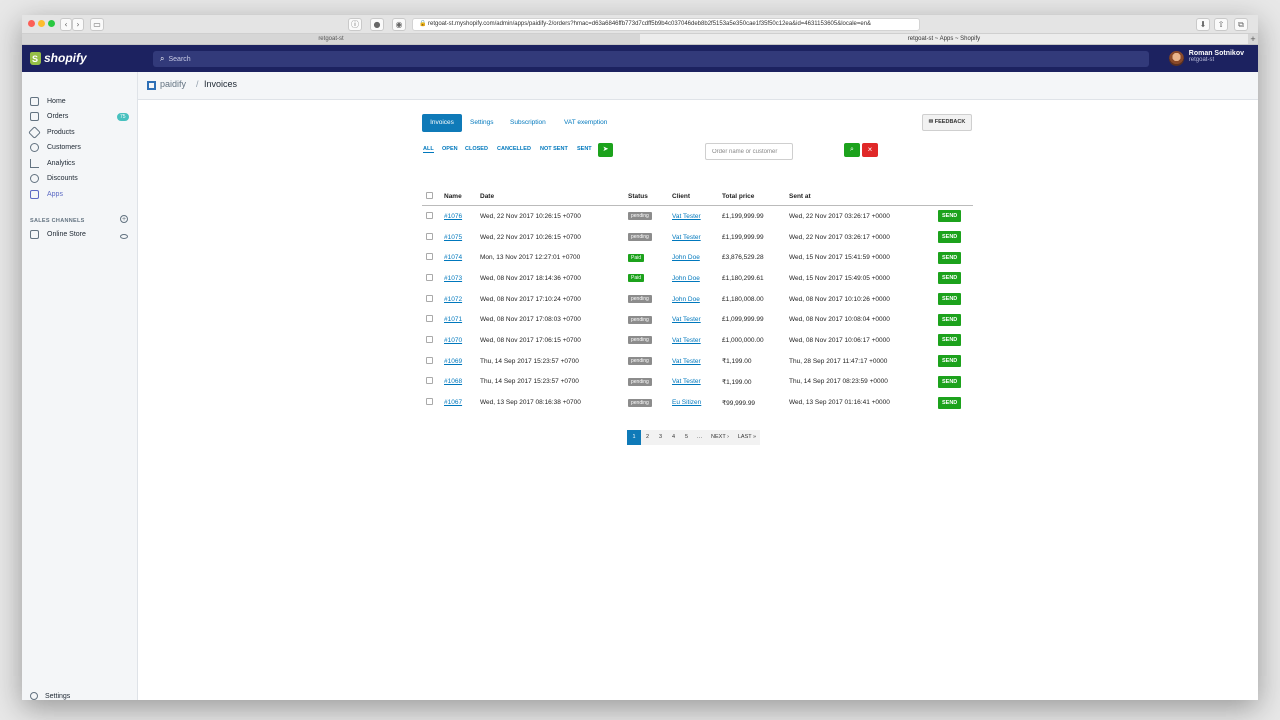 The image size is (1280, 720). I want to click on shopify-logo: shopify, so click(58, 59).